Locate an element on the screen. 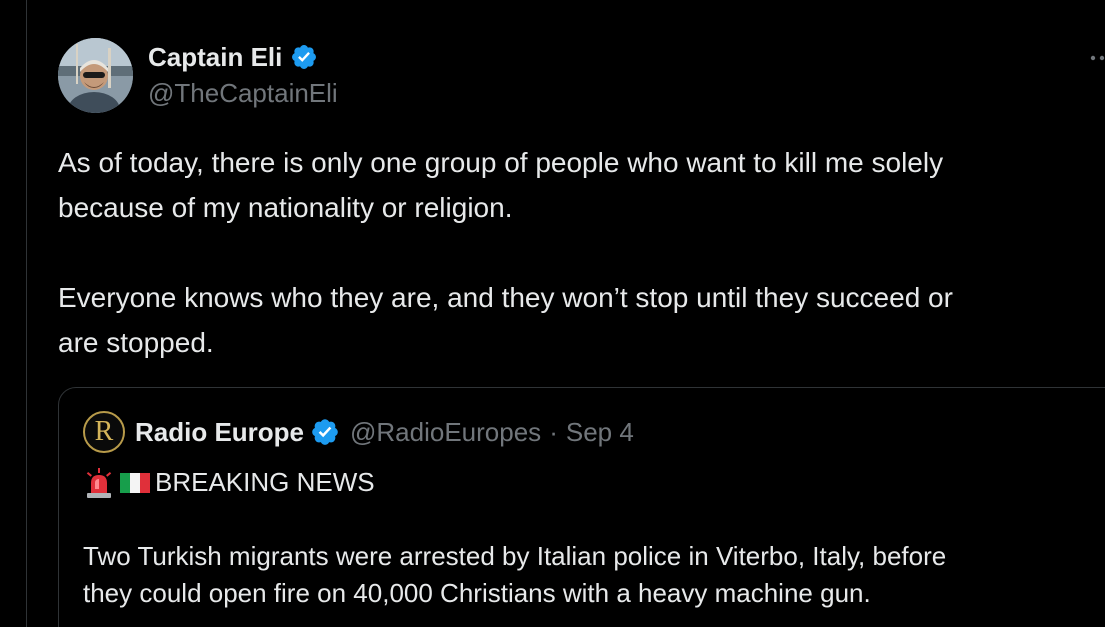  quoted-tweet-date: Sep 4 is located at coordinates (600, 432).